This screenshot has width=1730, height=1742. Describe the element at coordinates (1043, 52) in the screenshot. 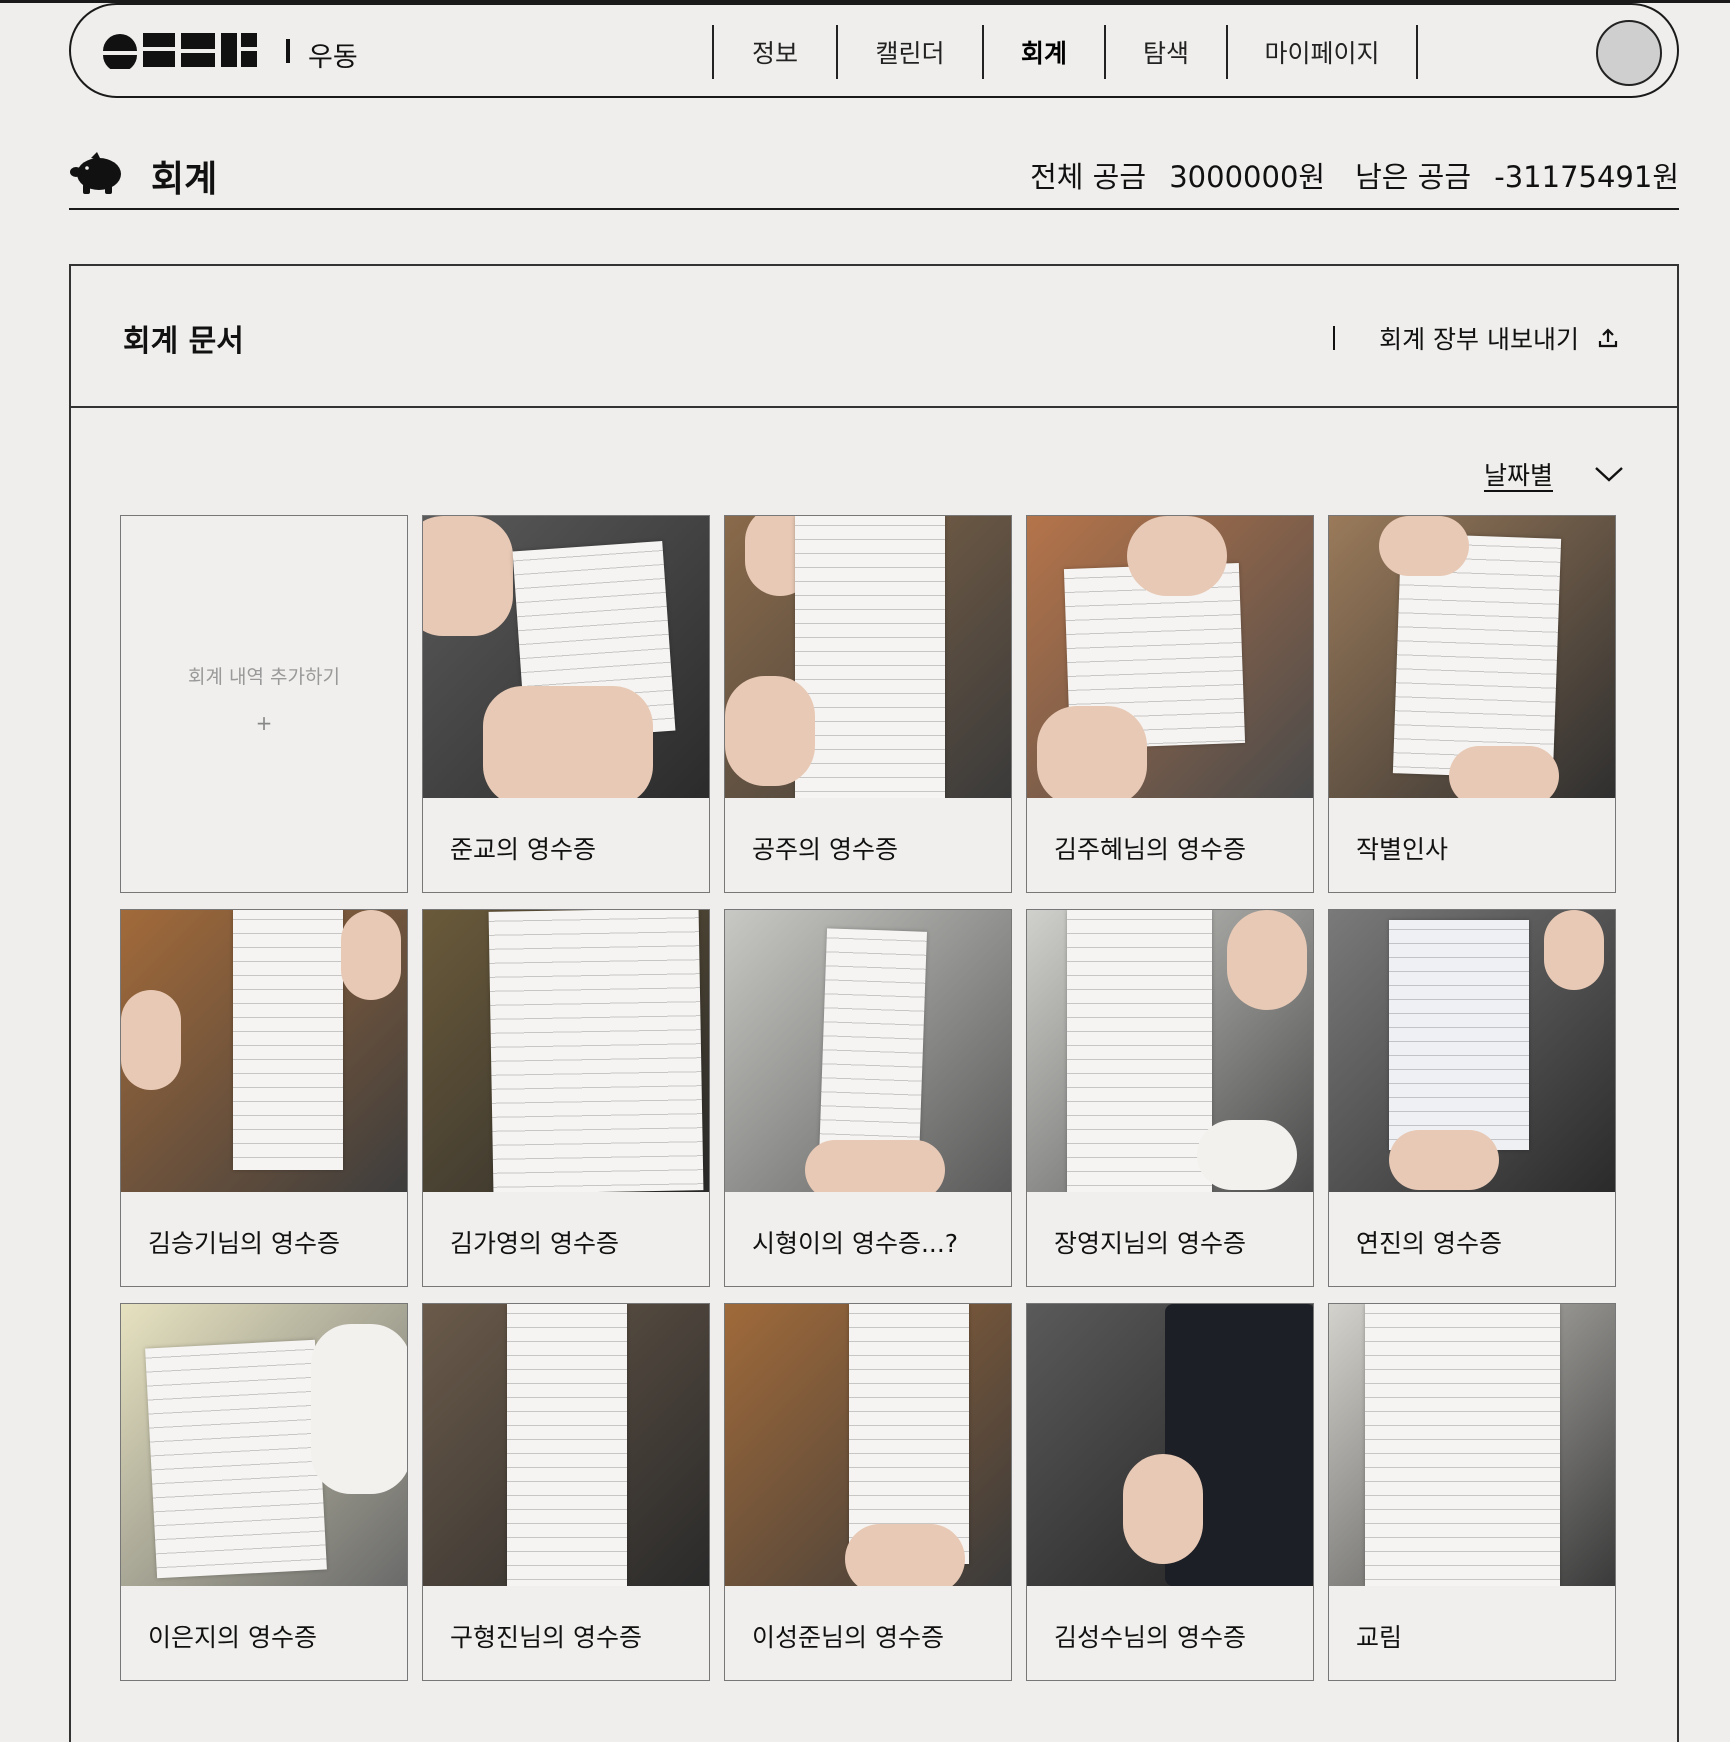

I see `menu-accounting: 회계` at that location.